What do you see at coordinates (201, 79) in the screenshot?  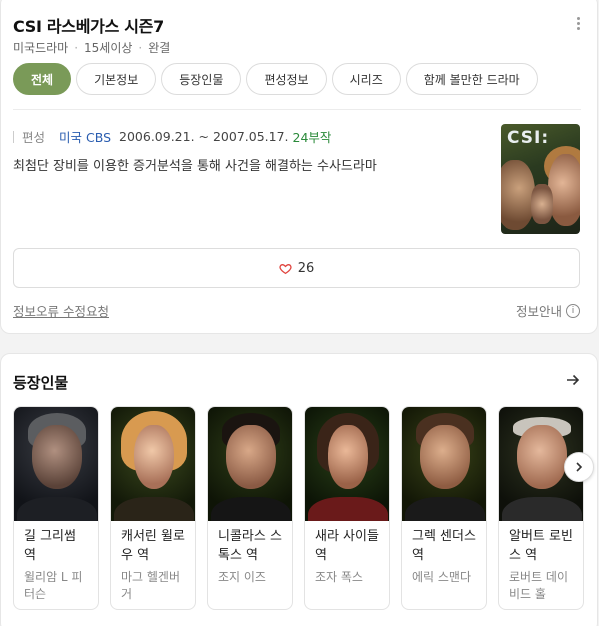 I see `tab-cast: 등장인물` at bounding box center [201, 79].